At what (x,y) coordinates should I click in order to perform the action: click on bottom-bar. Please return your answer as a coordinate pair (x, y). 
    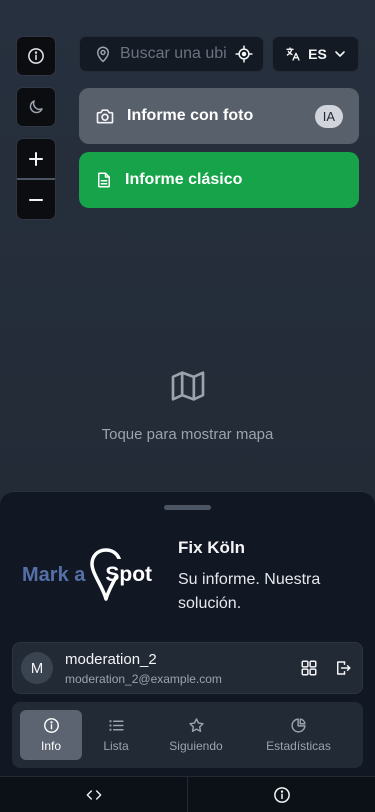
    Looking at the image, I should click on (187, 794).